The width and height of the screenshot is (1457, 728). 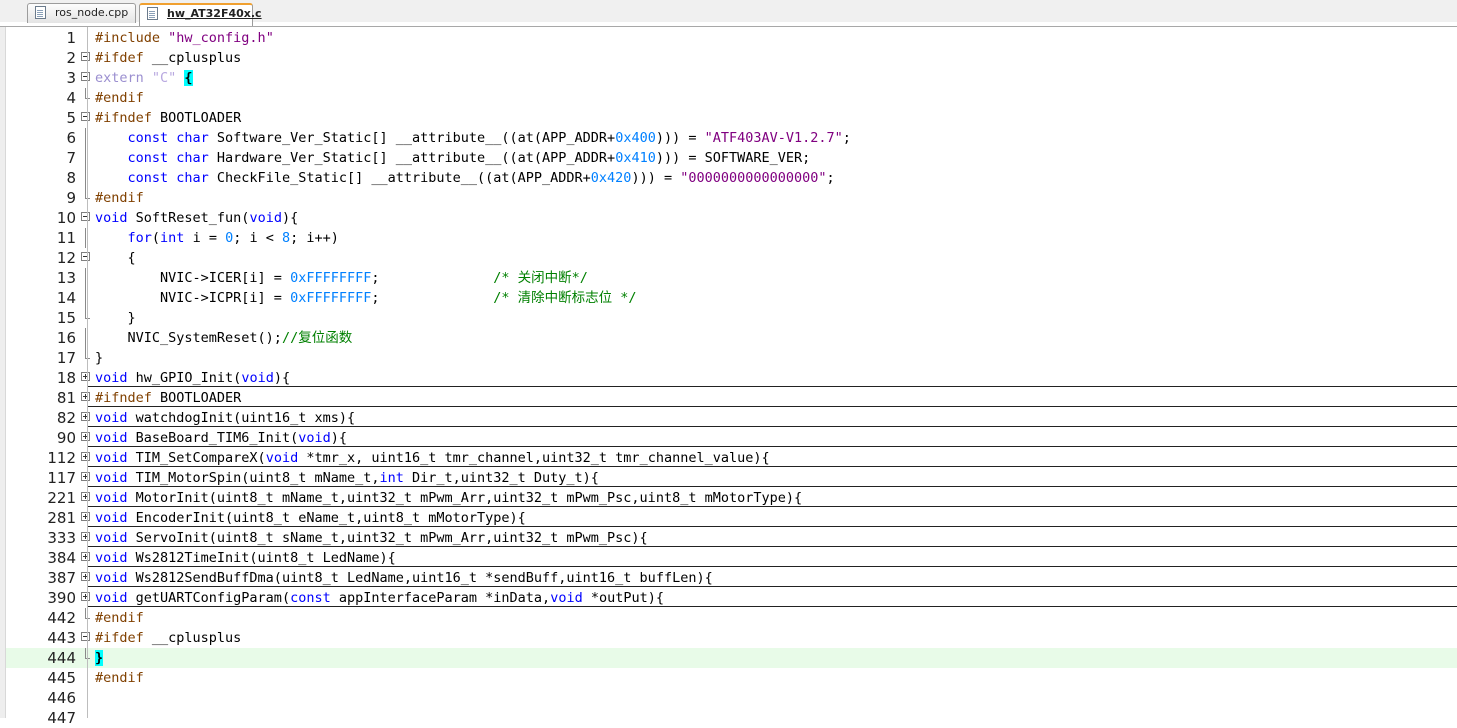 What do you see at coordinates (731, 38) in the screenshot?
I see `code-line: 1 #include "hw_config.h"` at bounding box center [731, 38].